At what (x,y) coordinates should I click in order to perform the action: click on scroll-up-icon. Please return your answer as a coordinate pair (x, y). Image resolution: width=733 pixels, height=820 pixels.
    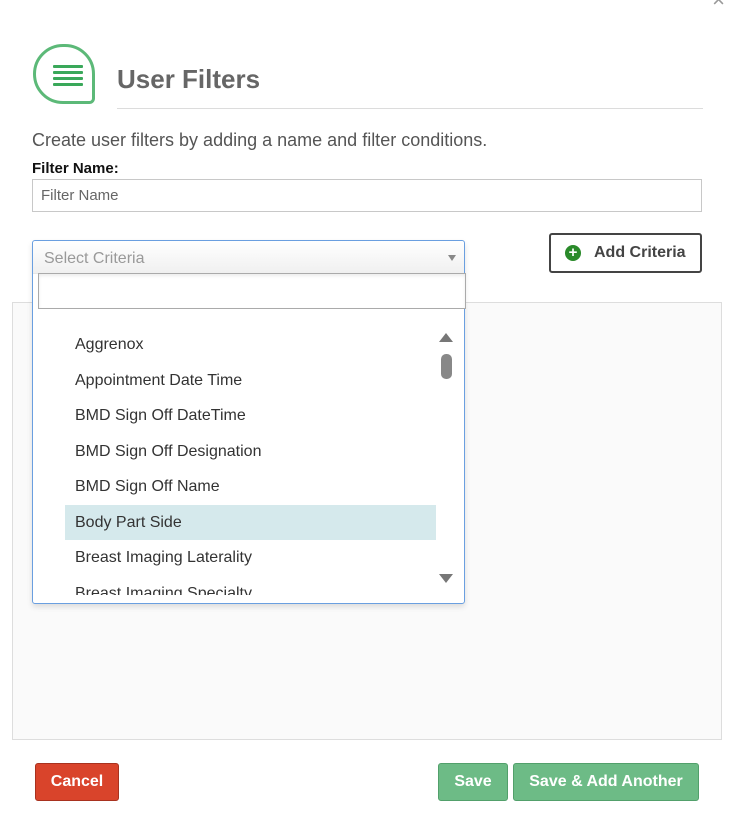
    Looking at the image, I should click on (446, 337).